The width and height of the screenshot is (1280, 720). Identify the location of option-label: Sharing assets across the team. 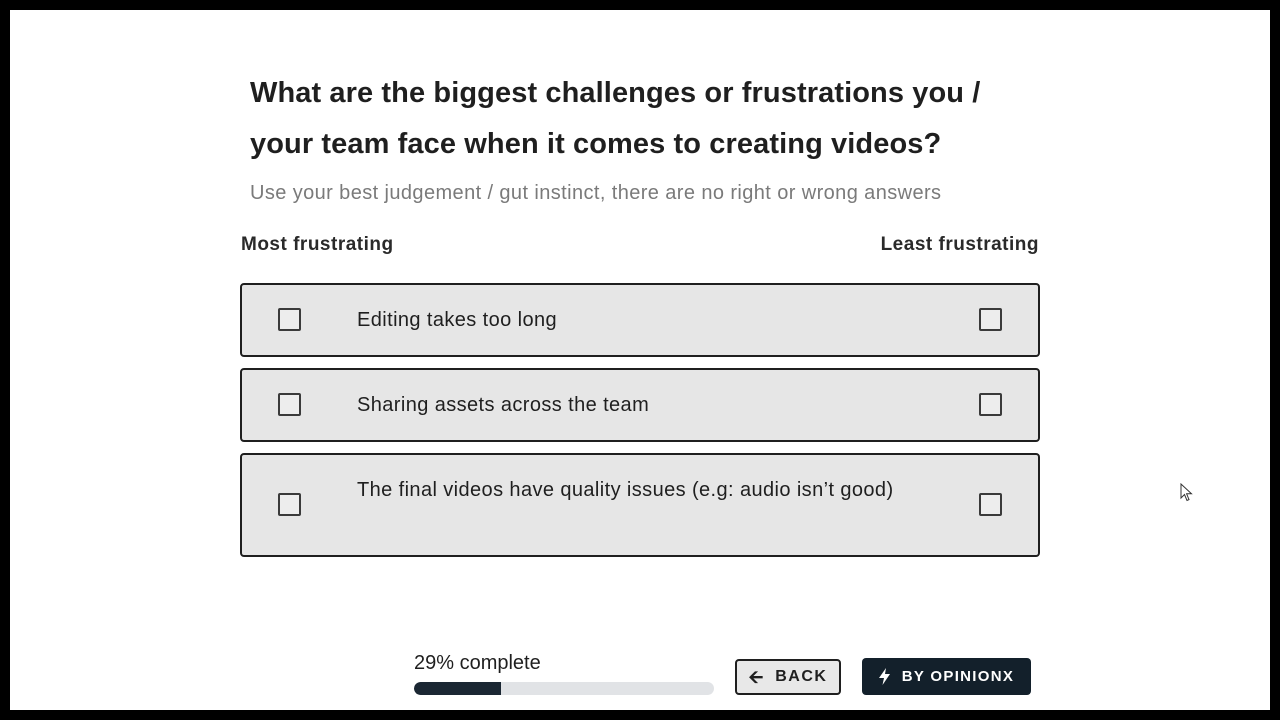
(503, 405).